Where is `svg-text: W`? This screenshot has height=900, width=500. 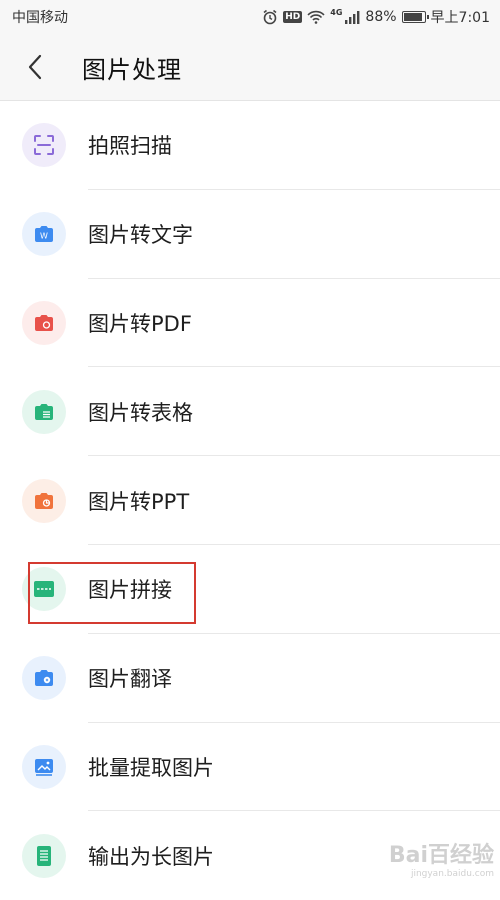
svg-text: W is located at coordinates (44, 236).